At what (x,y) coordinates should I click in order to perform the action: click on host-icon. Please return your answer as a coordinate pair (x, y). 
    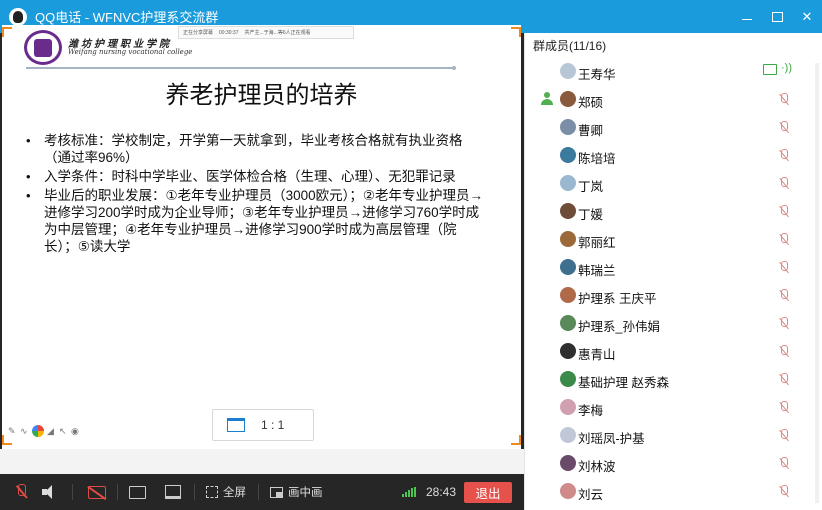
    Looking at the image, I should click on (547, 99).